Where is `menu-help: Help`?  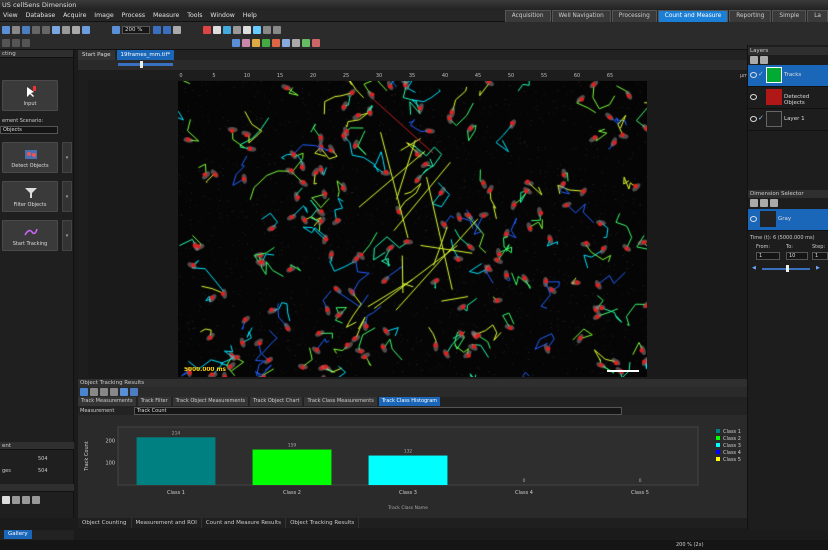
menu-help: Help is located at coordinates (250, 16).